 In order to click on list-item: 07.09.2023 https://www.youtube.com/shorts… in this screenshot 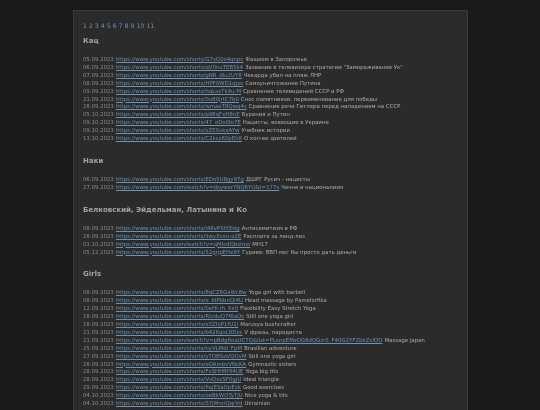, I will do `click(275, 77)`.